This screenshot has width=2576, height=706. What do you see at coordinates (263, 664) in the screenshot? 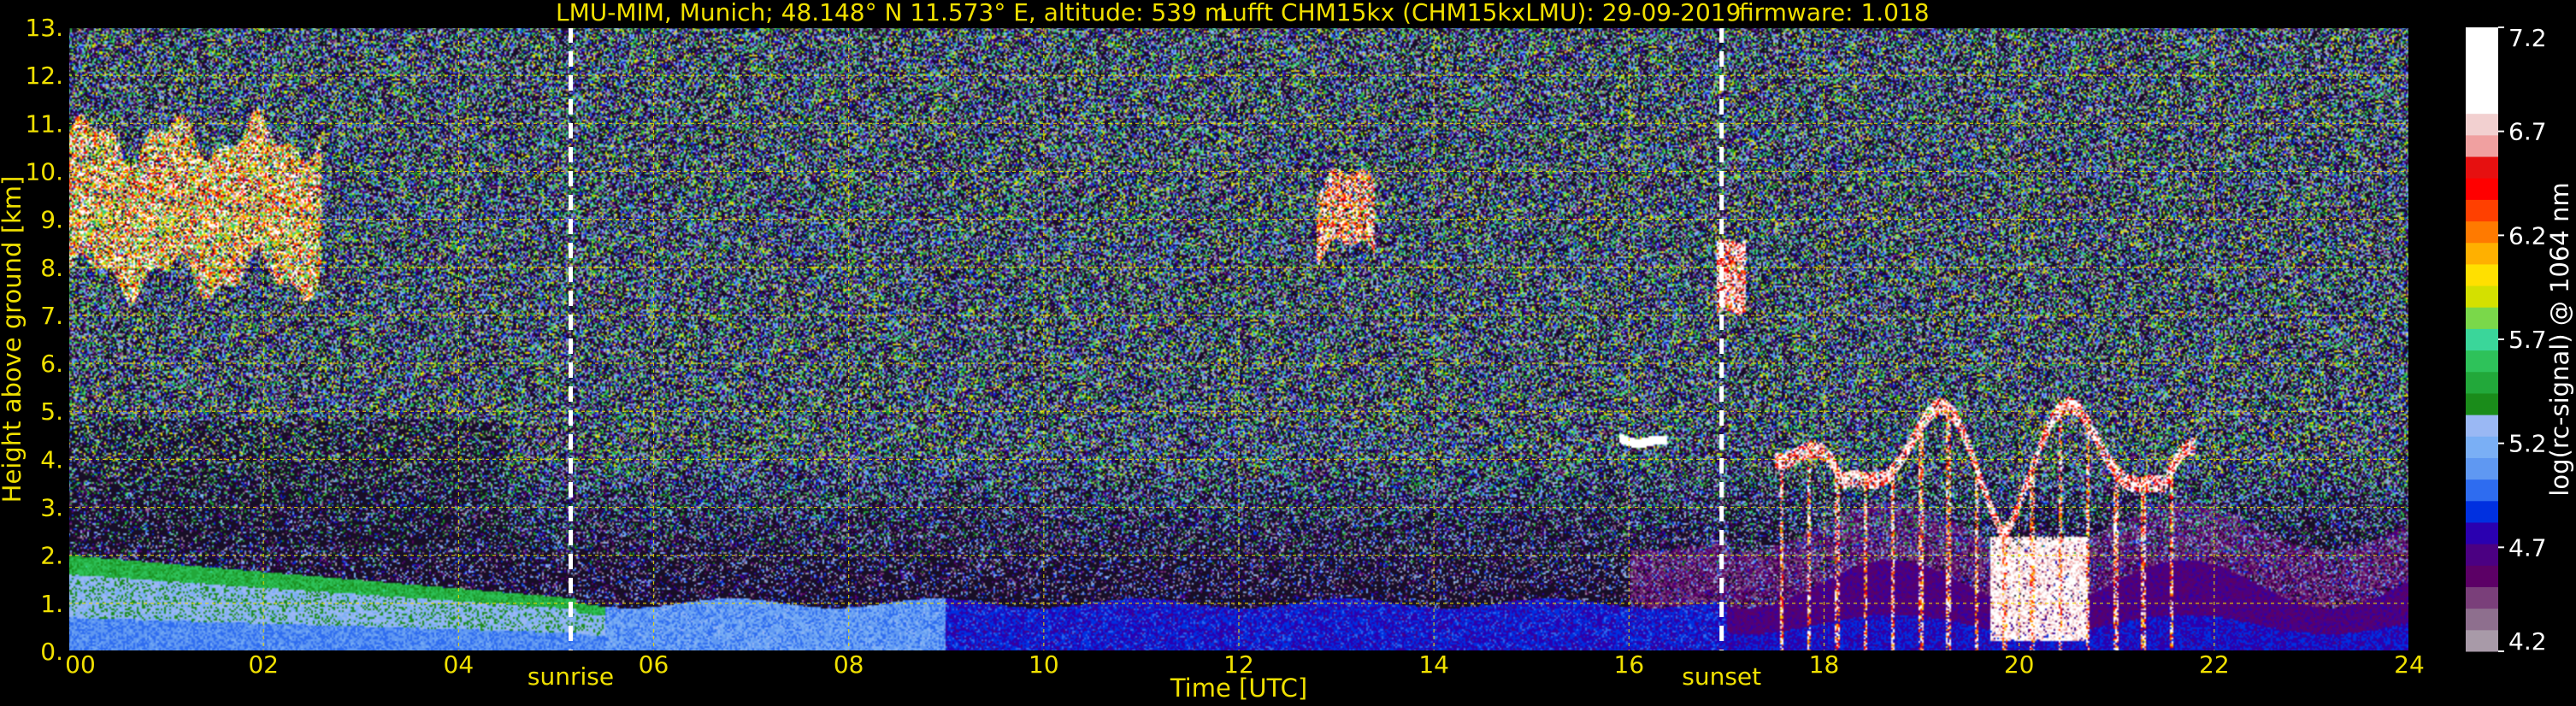
I see `x-tick-label-1: 02` at bounding box center [263, 664].